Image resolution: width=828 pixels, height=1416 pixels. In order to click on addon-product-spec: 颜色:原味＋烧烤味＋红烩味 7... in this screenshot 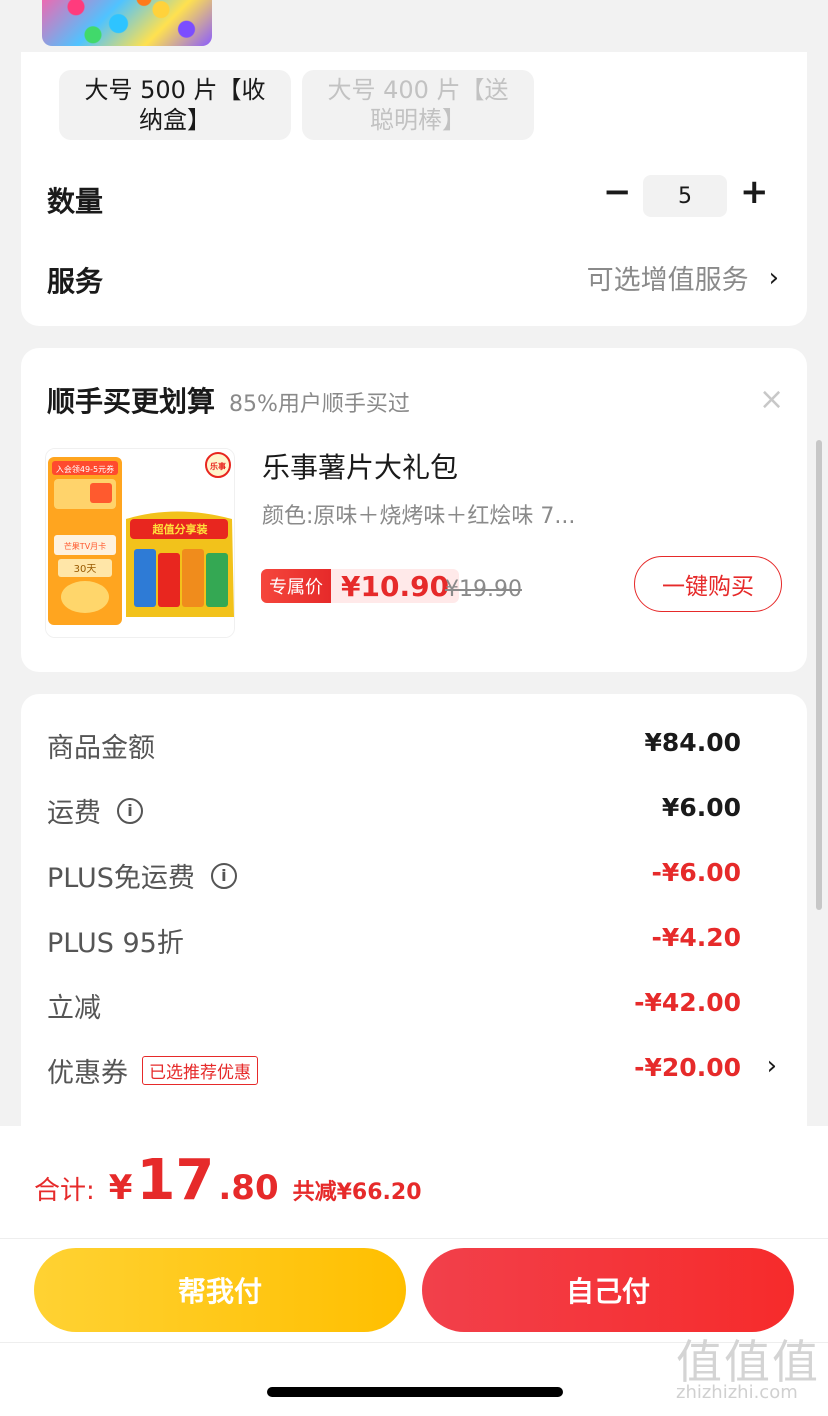, I will do `click(419, 516)`.